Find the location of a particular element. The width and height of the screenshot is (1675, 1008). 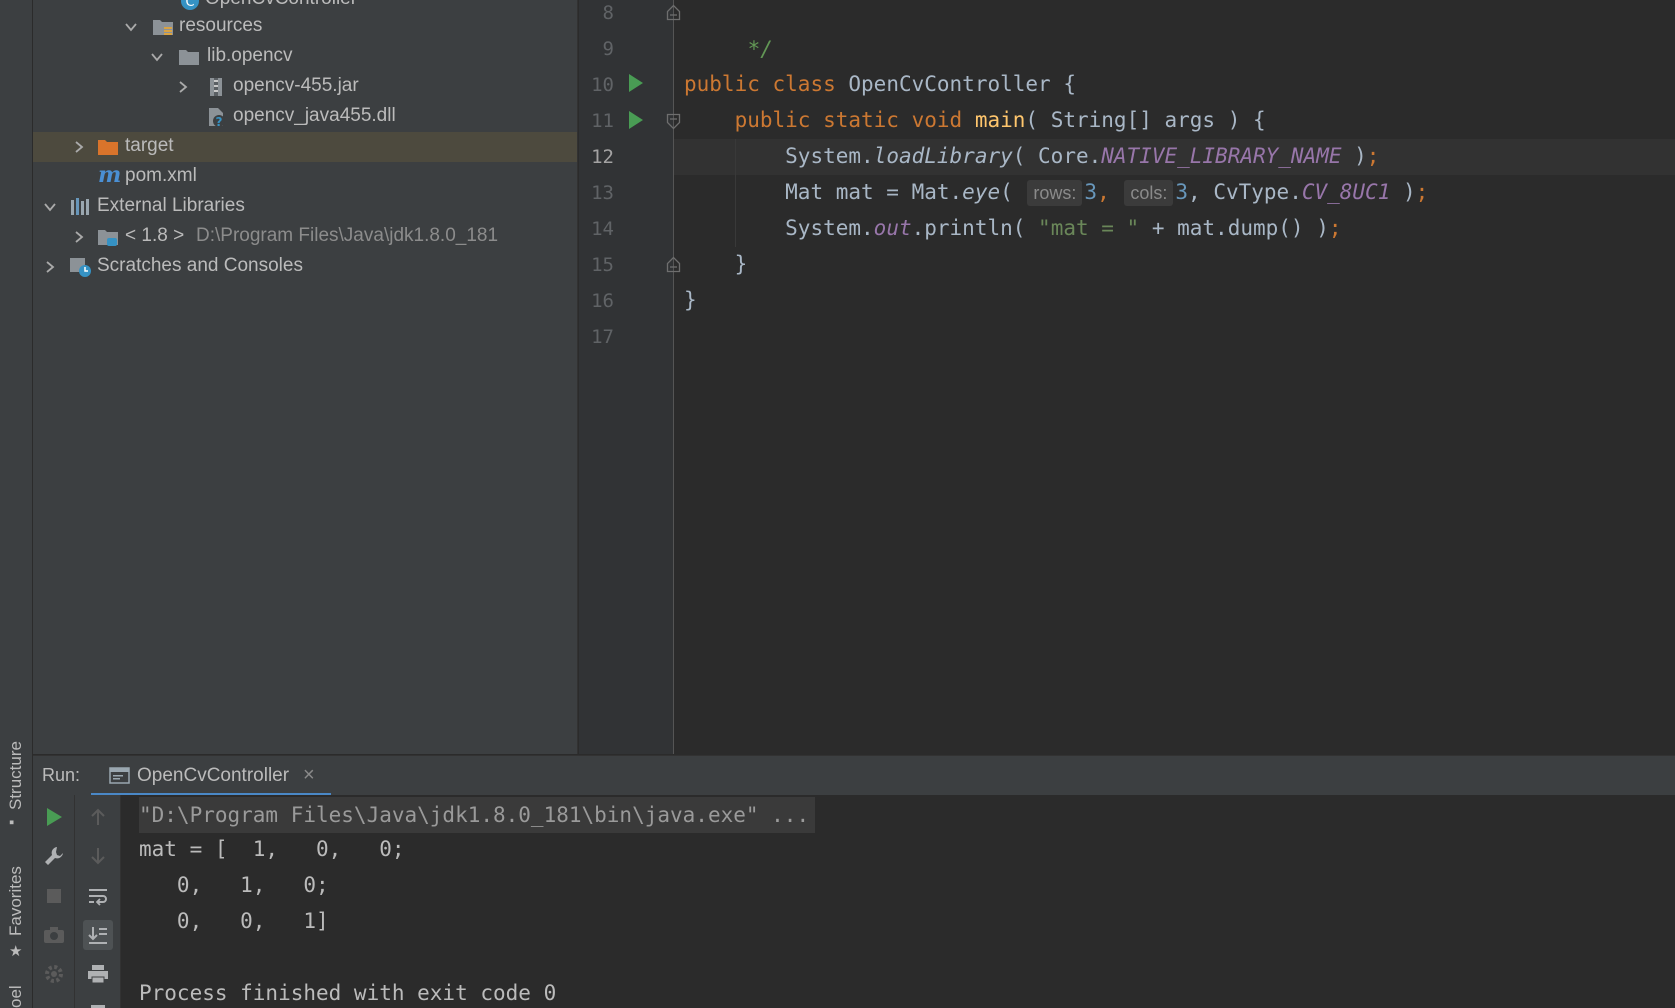

soft-wrap-icon is located at coordinates (98, 896).